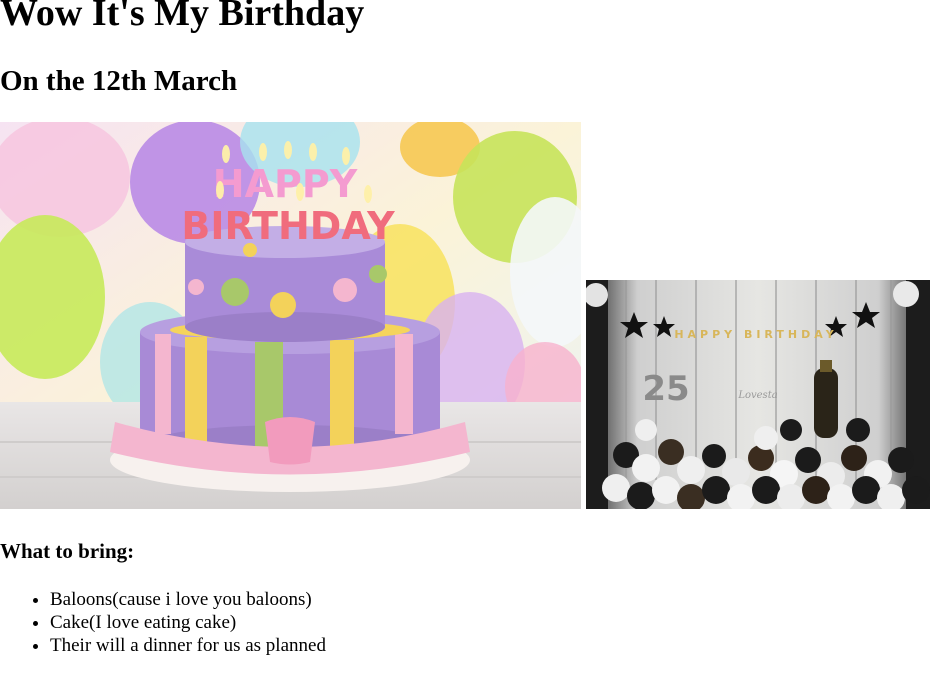 This screenshot has height=680, width=935. I want to click on party-decoration-image: HAPPY BIRTHDAY 25 Lovesta, so click(758, 394).